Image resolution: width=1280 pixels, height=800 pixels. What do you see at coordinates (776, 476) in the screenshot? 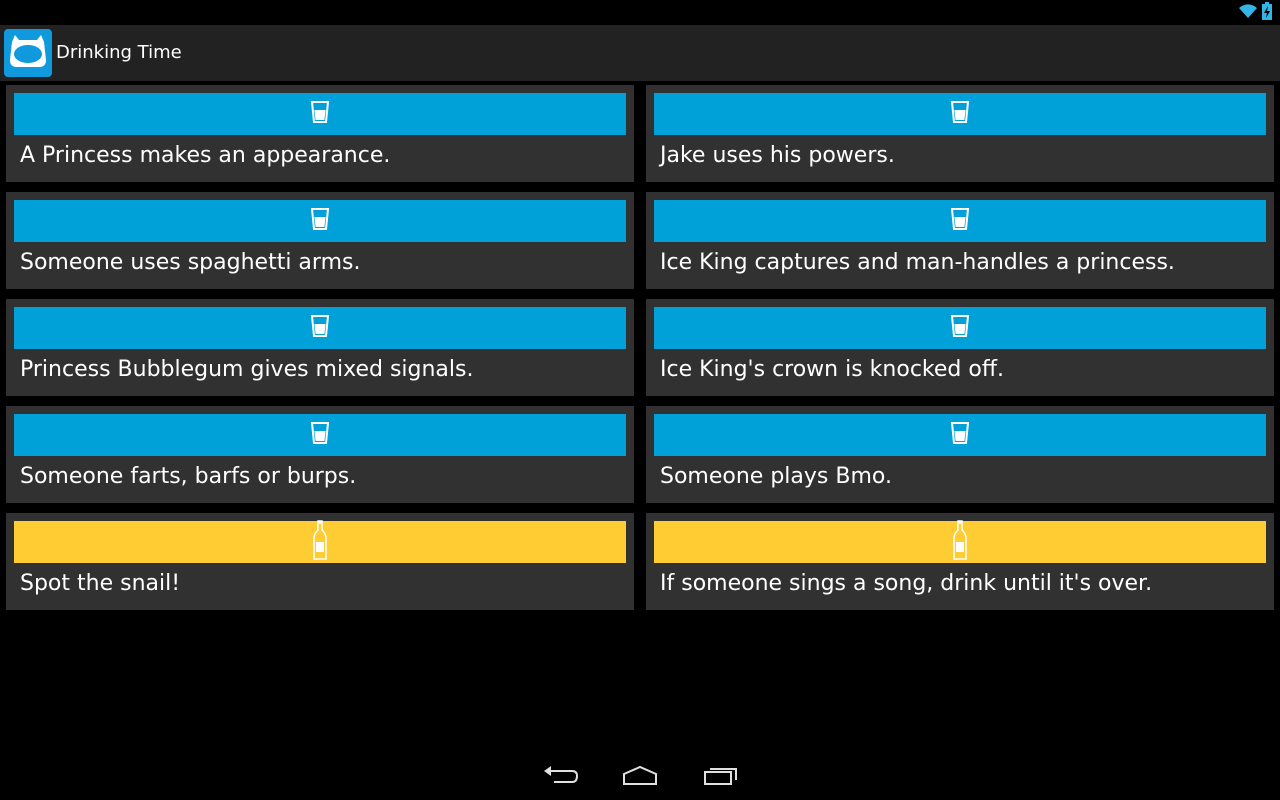
I see `rule-text: Someone plays Bmo.` at bounding box center [776, 476].